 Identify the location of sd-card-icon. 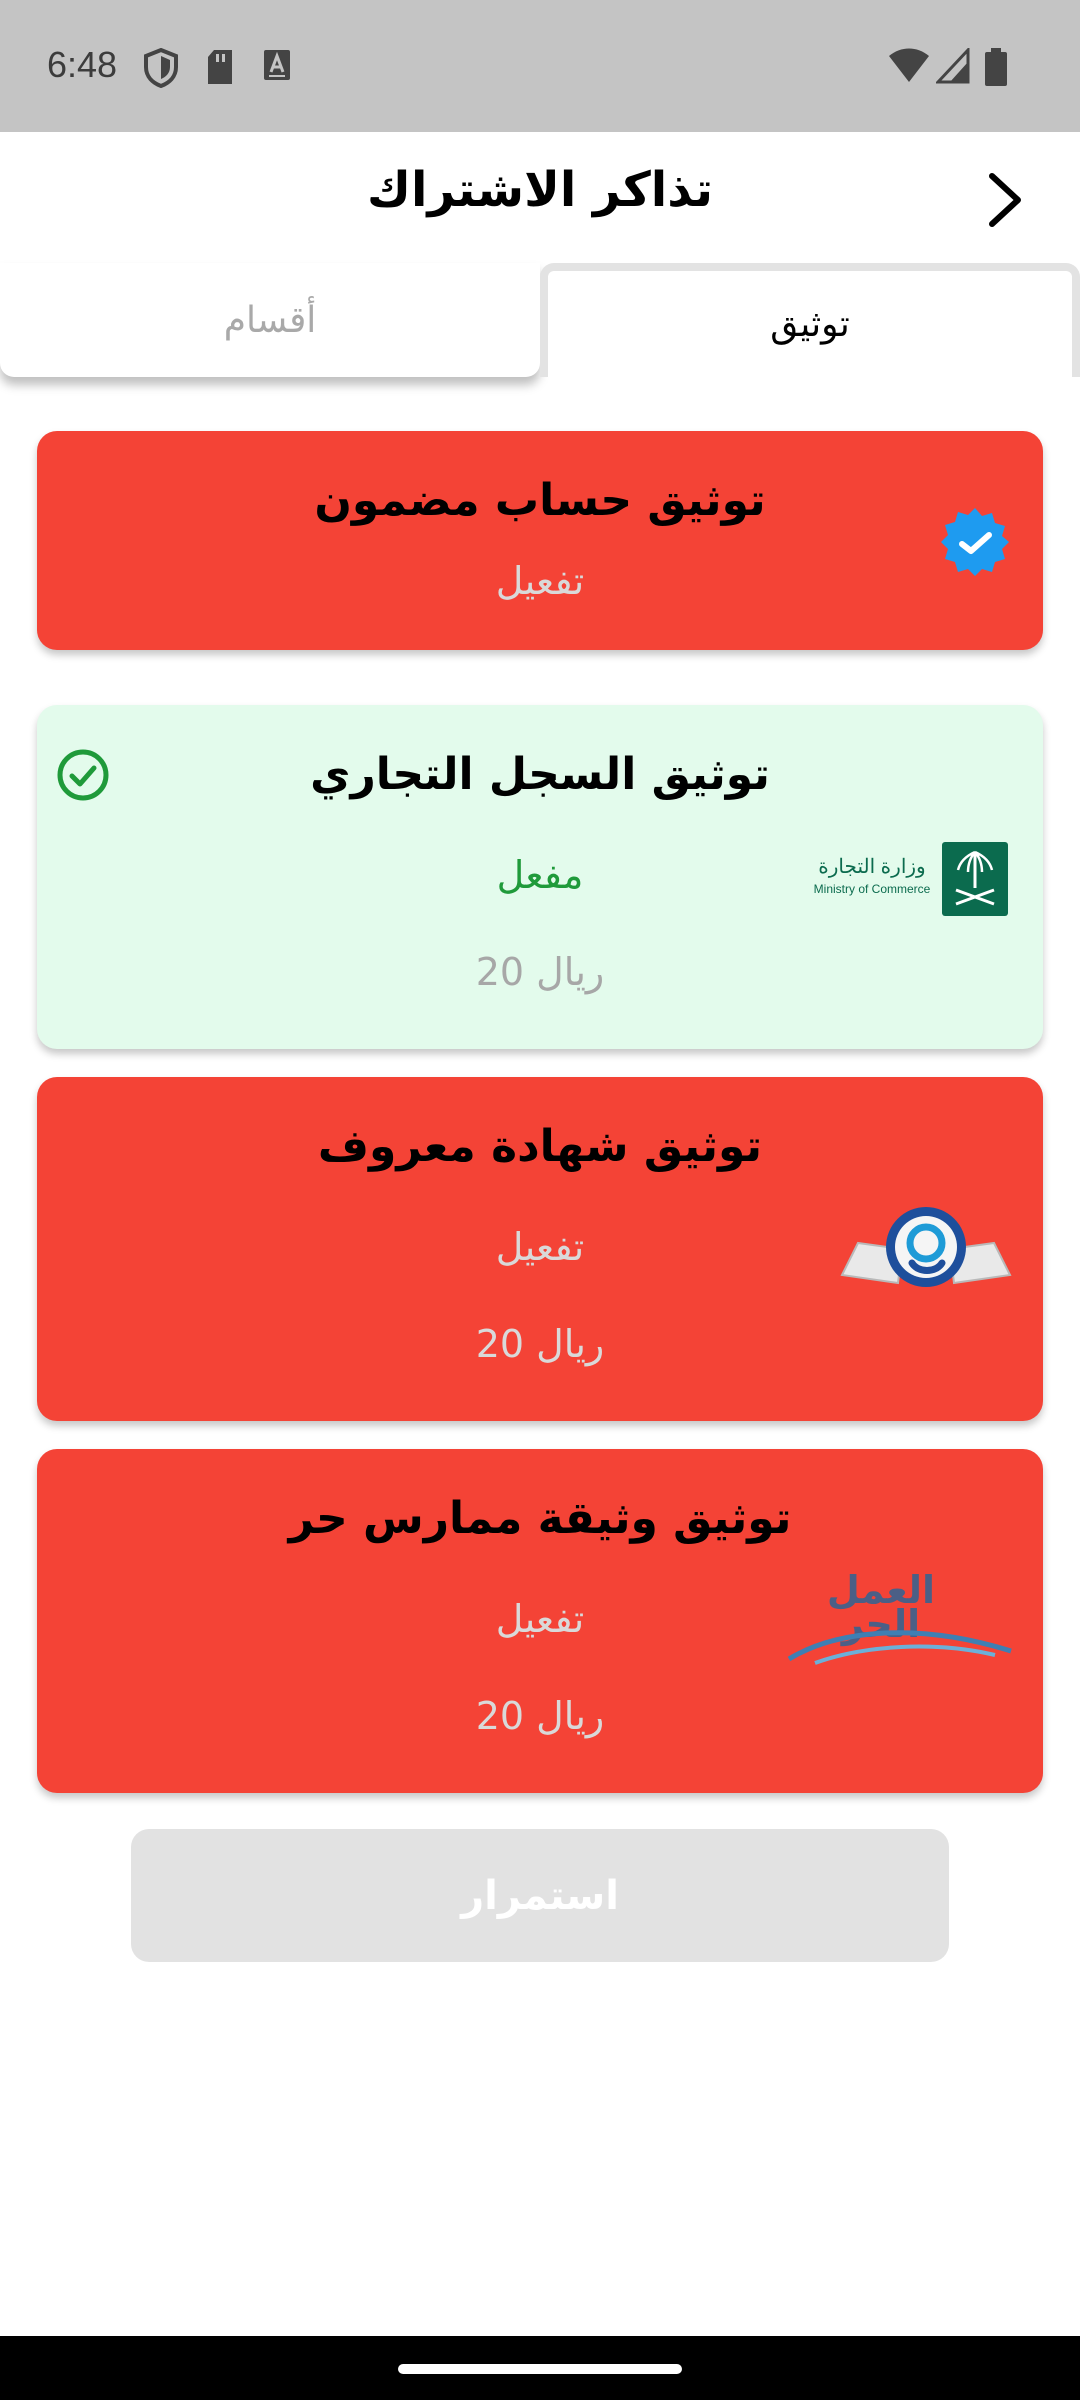
(220, 67).